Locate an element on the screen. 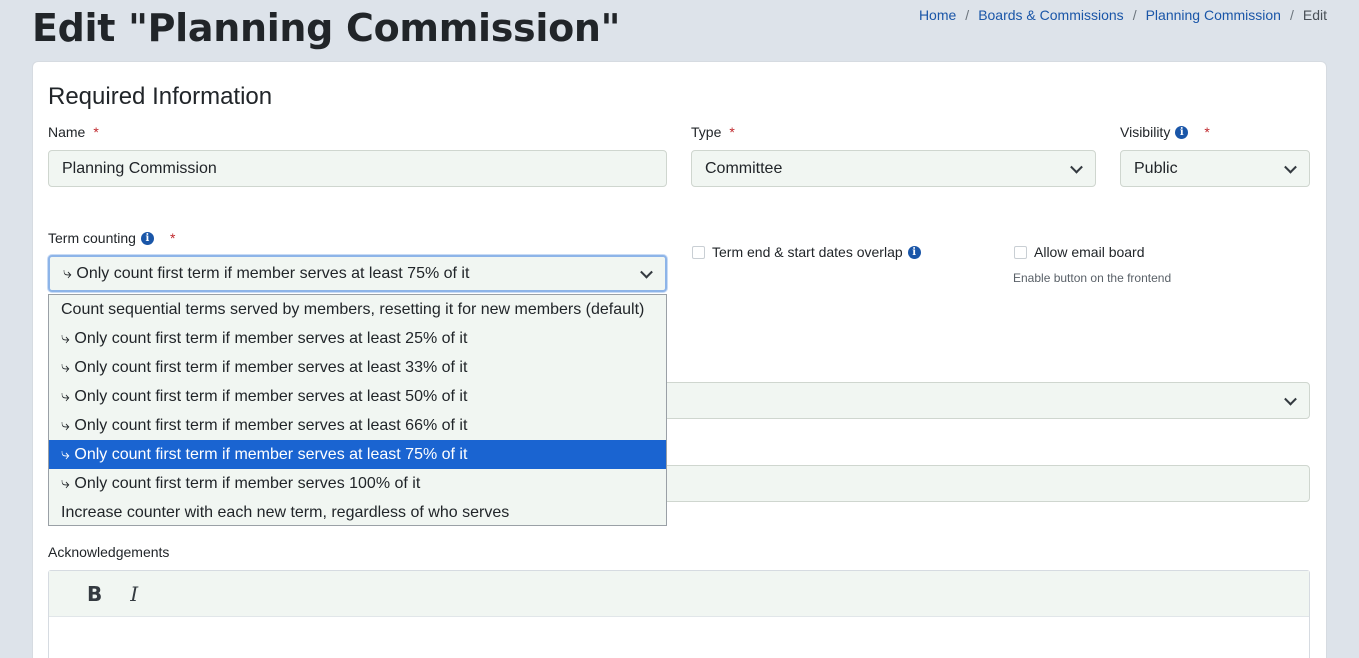 This screenshot has height=658, width=1359. name-label: Name * is located at coordinates (73, 132).